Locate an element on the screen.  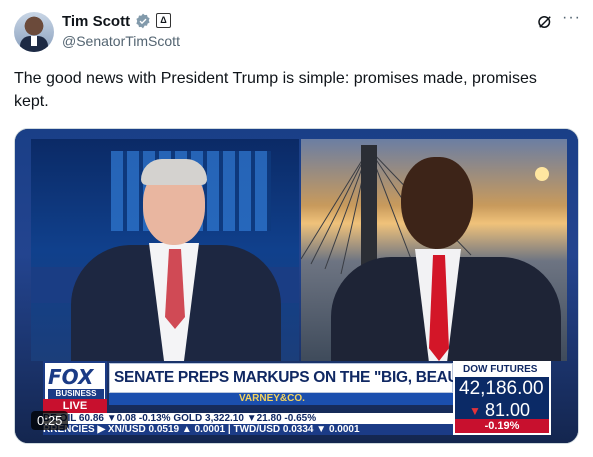
avatar-shirt is located at coordinates (34, 41).